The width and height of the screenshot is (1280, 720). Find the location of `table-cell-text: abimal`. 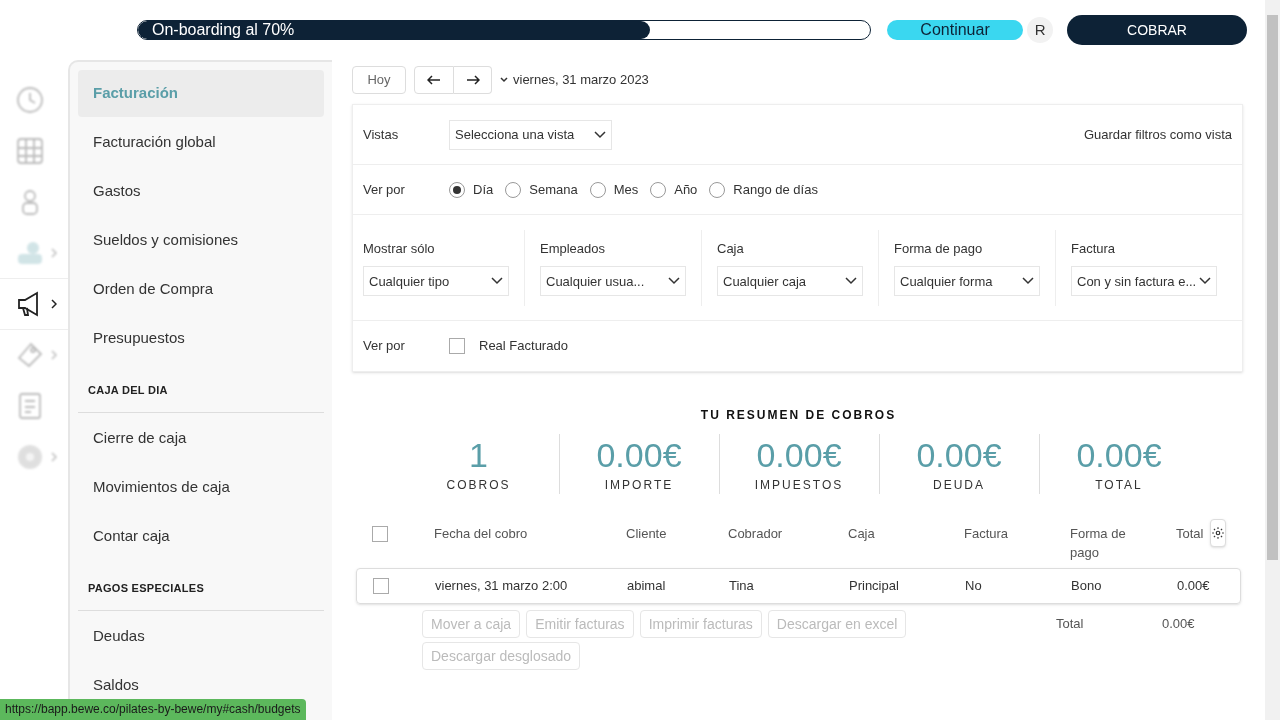

table-cell-text: abimal is located at coordinates (647, 586).